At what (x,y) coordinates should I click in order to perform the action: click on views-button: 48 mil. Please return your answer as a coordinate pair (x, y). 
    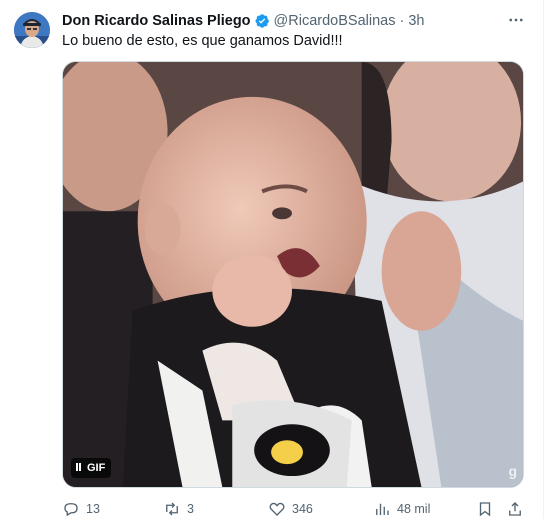
    Looking at the image, I should click on (401, 509).